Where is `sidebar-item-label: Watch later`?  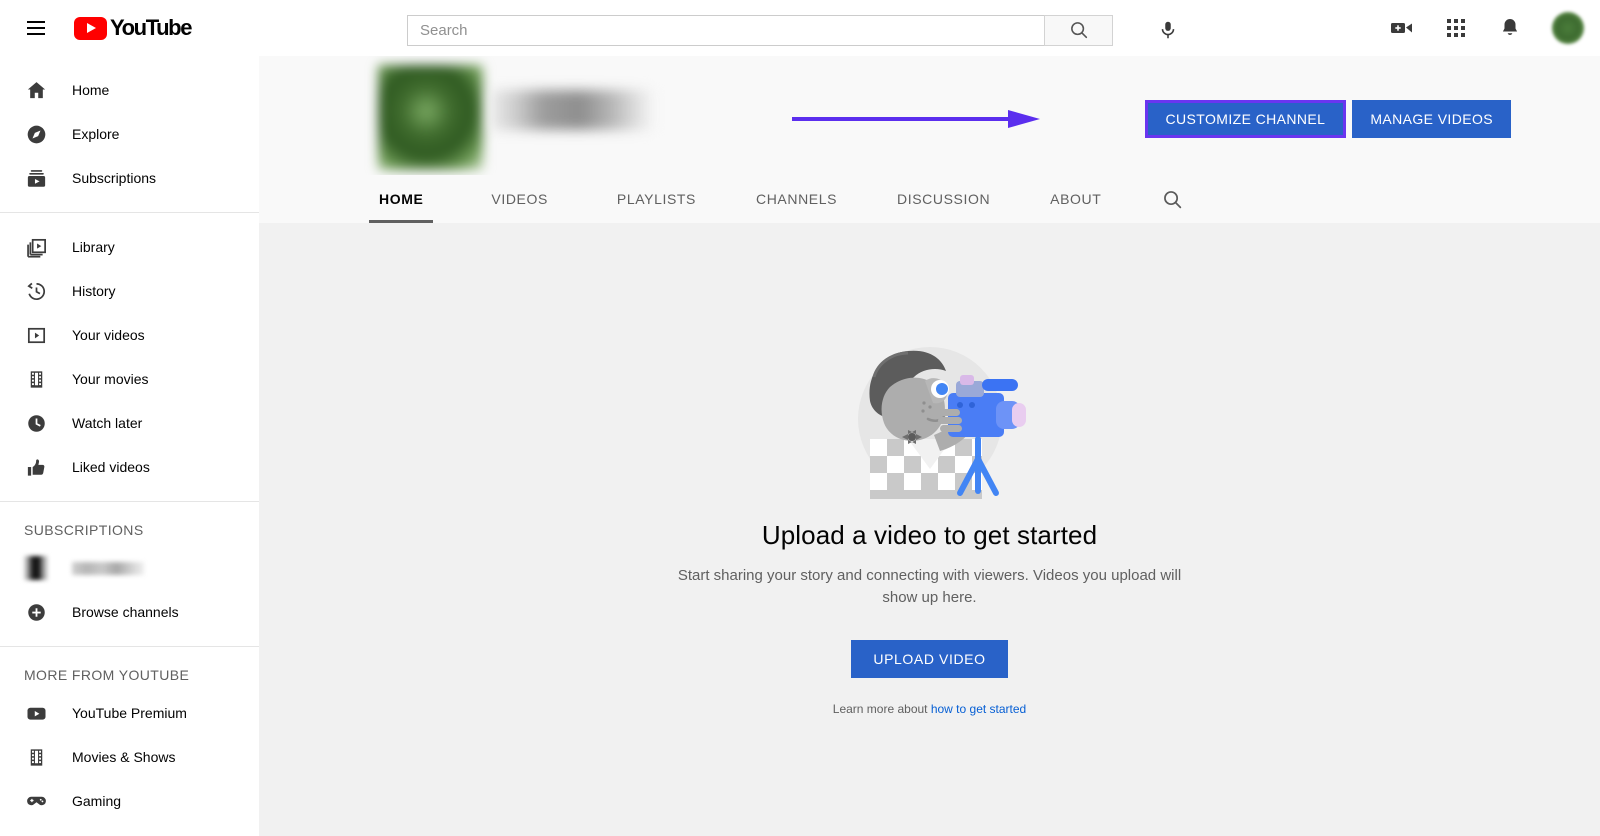
sidebar-item-label: Watch later is located at coordinates (107, 423).